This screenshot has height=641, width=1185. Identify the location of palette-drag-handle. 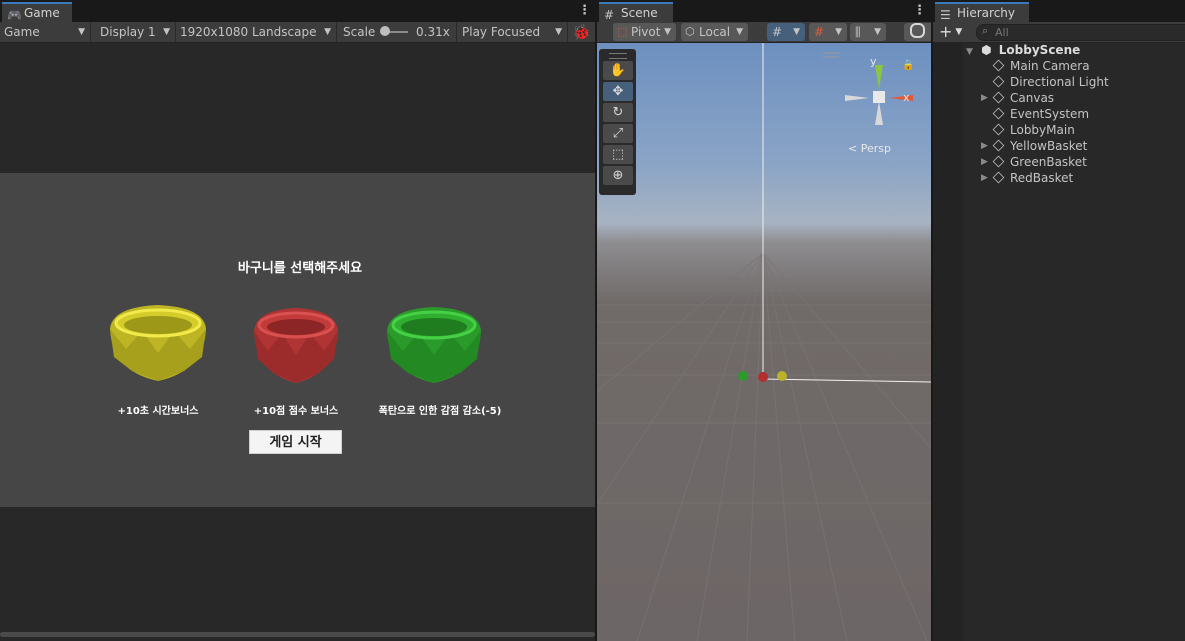
(618, 56).